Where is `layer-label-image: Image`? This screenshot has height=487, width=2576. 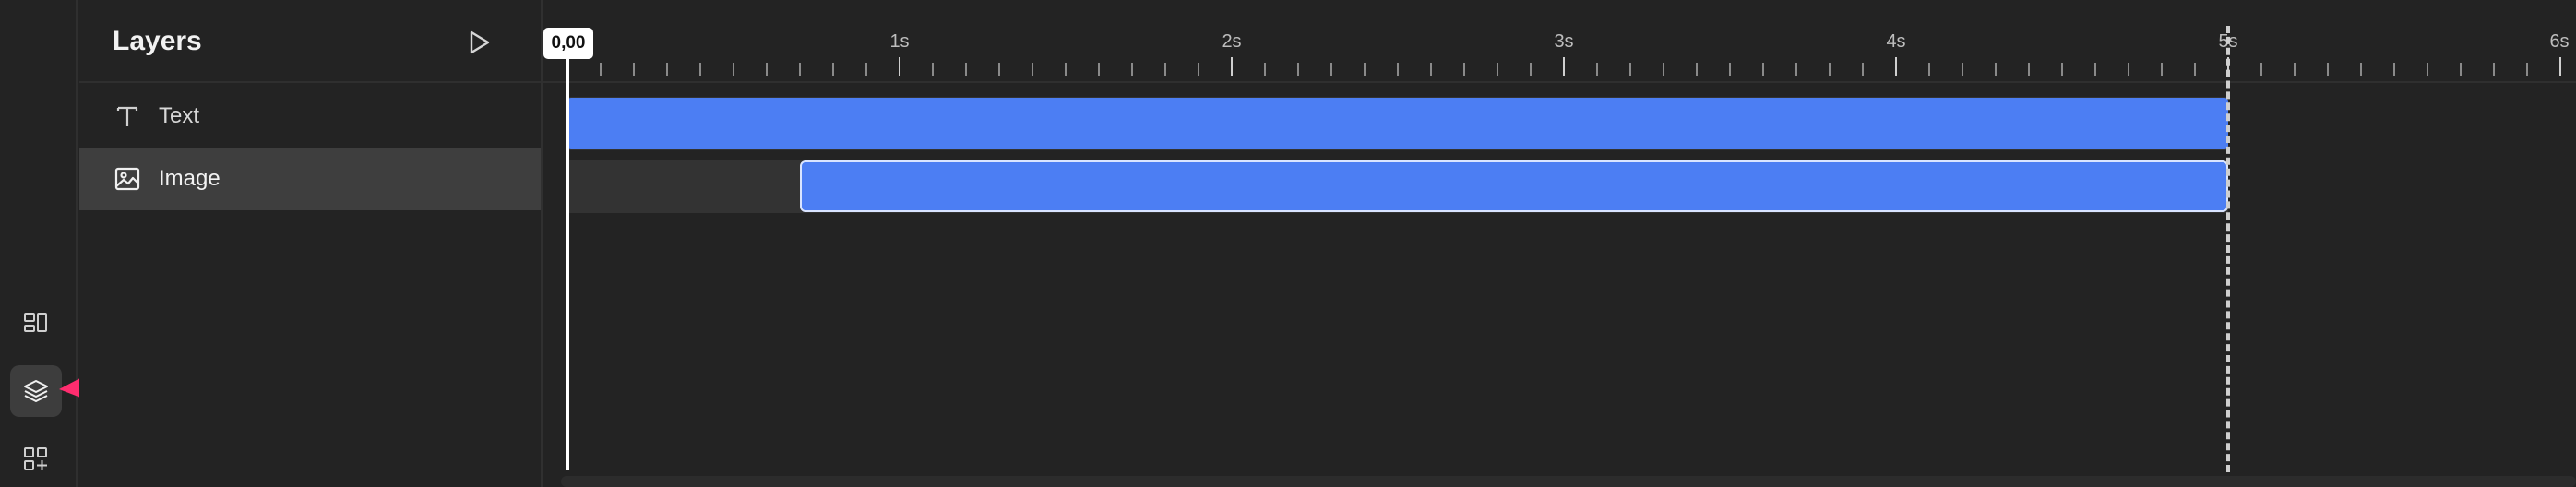
layer-label-image: Image is located at coordinates (190, 178).